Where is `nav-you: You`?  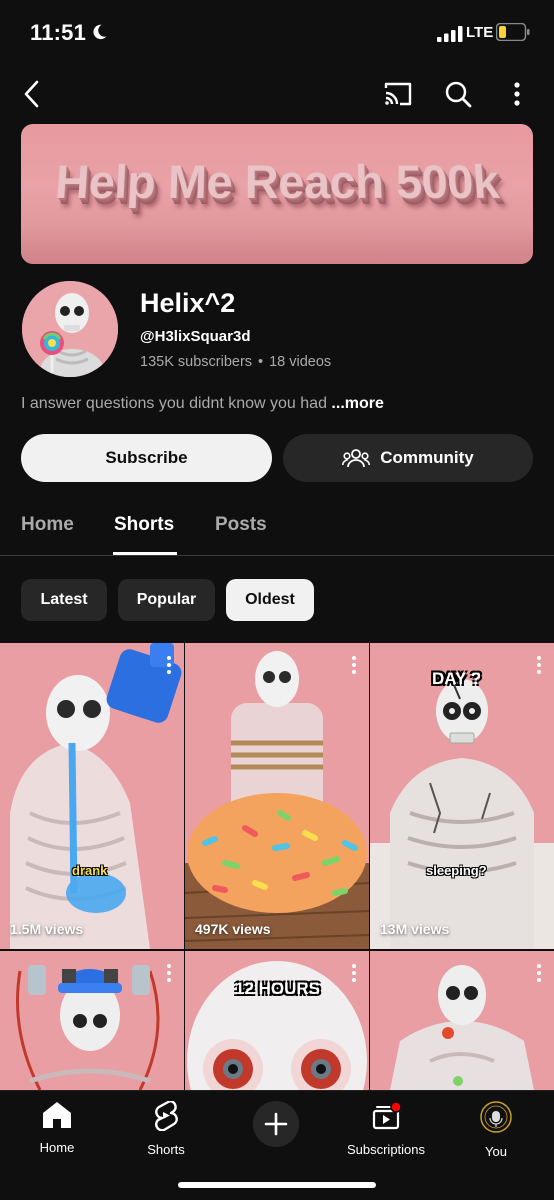 nav-you: You is located at coordinates (496, 1130).